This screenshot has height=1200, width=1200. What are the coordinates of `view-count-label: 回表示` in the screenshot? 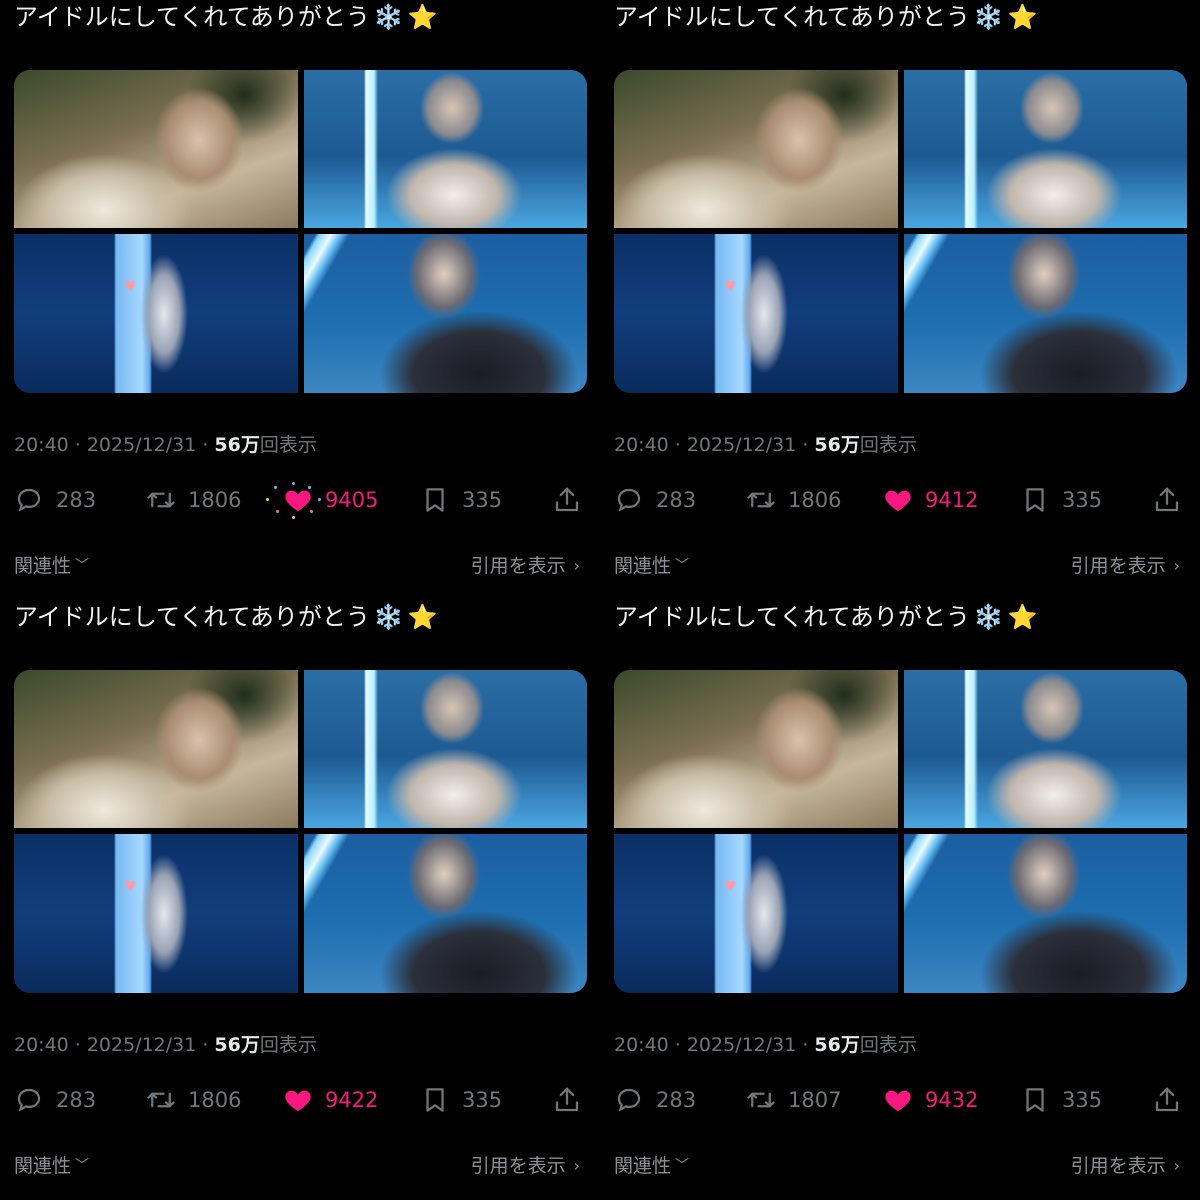 It's located at (888, 1045).